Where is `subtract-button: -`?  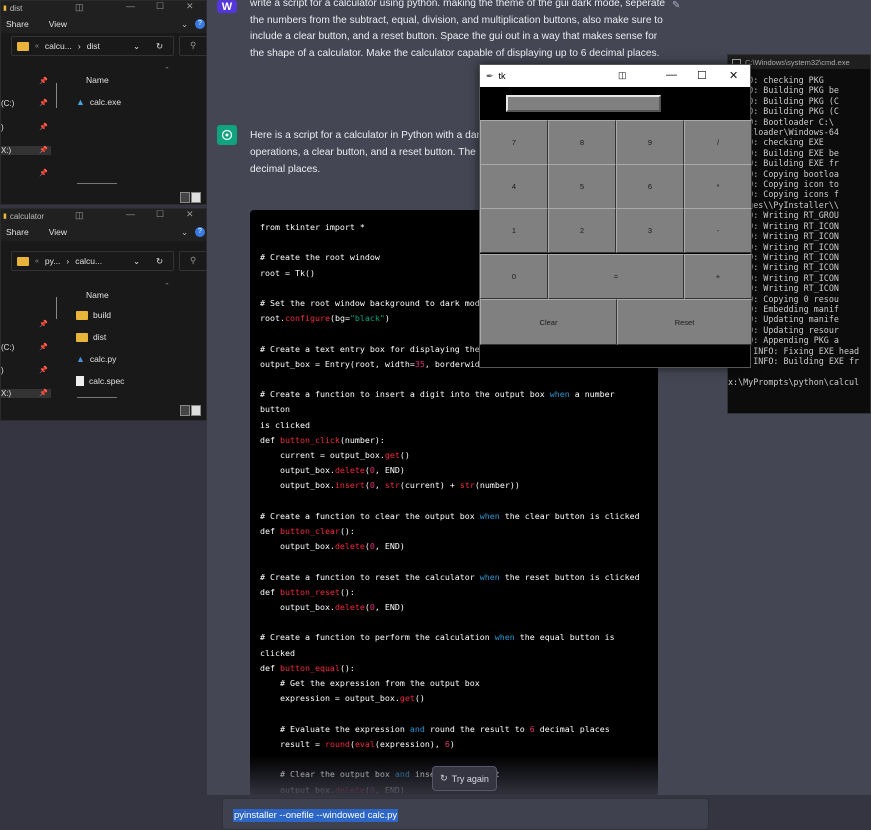
subtract-button: - is located at coordinates (718, 230).